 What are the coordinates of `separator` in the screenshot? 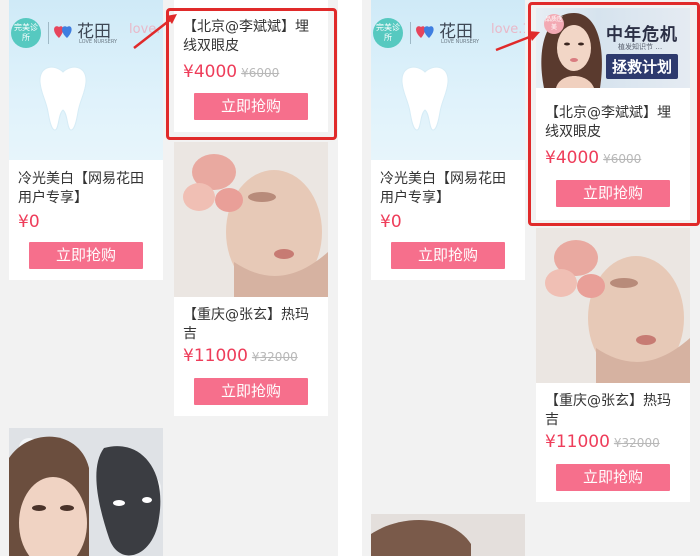 It's located at (350, 278).